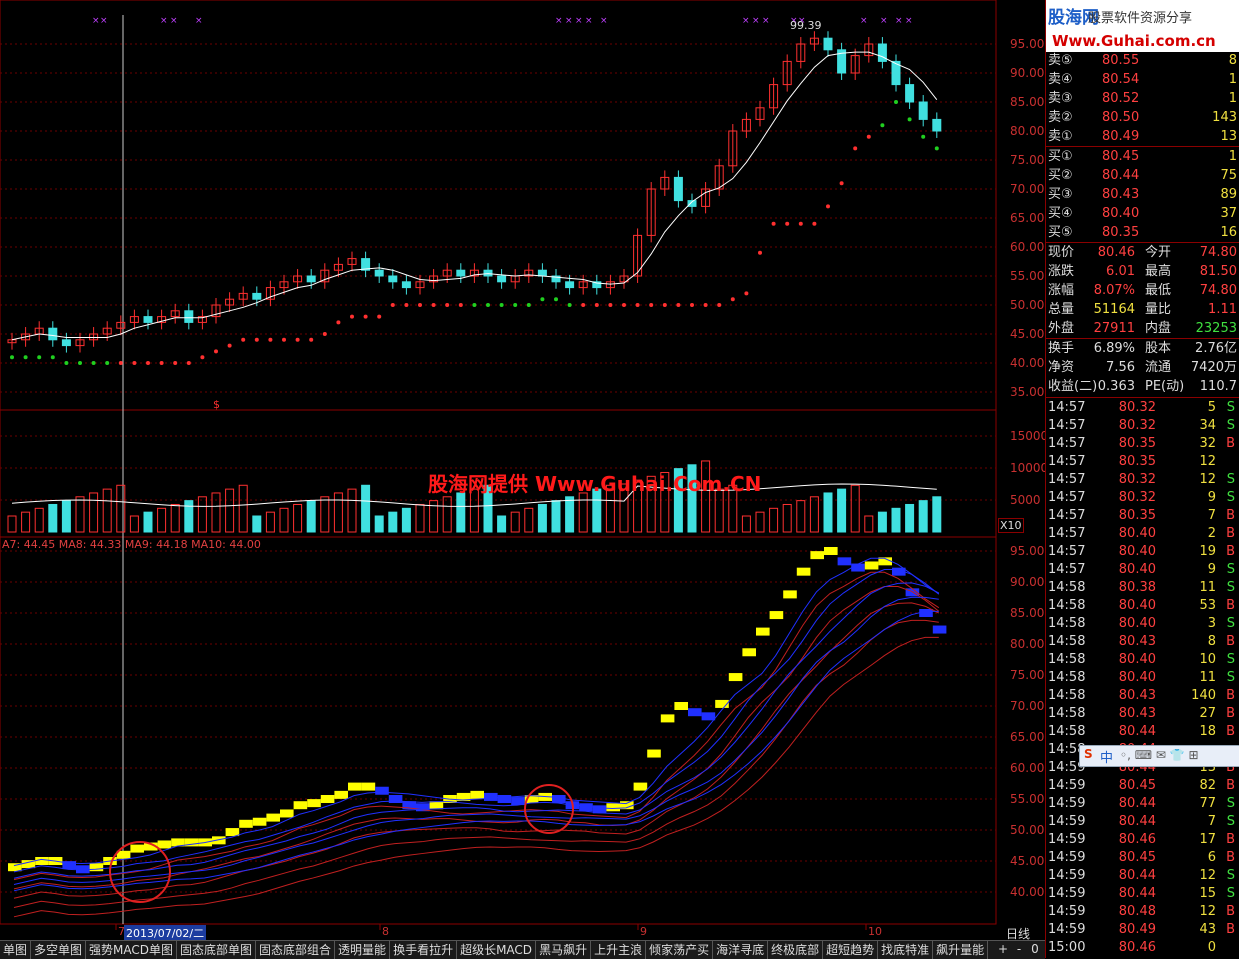 The height and width of the screenshot is (959, 1239). Describe the element at coordinates (1142, 588) in the screenshot. I see `tick-row: 14:58 80.38 11 S` at that location.